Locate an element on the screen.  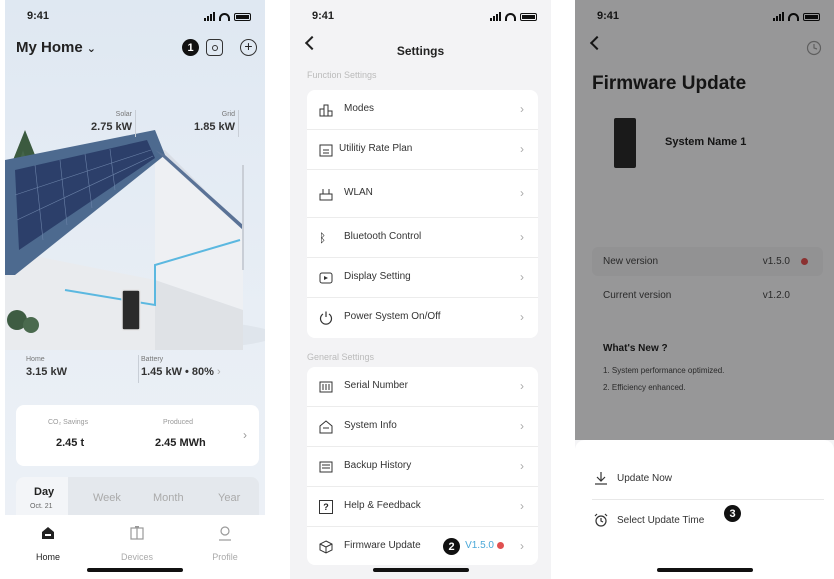
status-time: 9:41 is located at coordinates (38, 16).